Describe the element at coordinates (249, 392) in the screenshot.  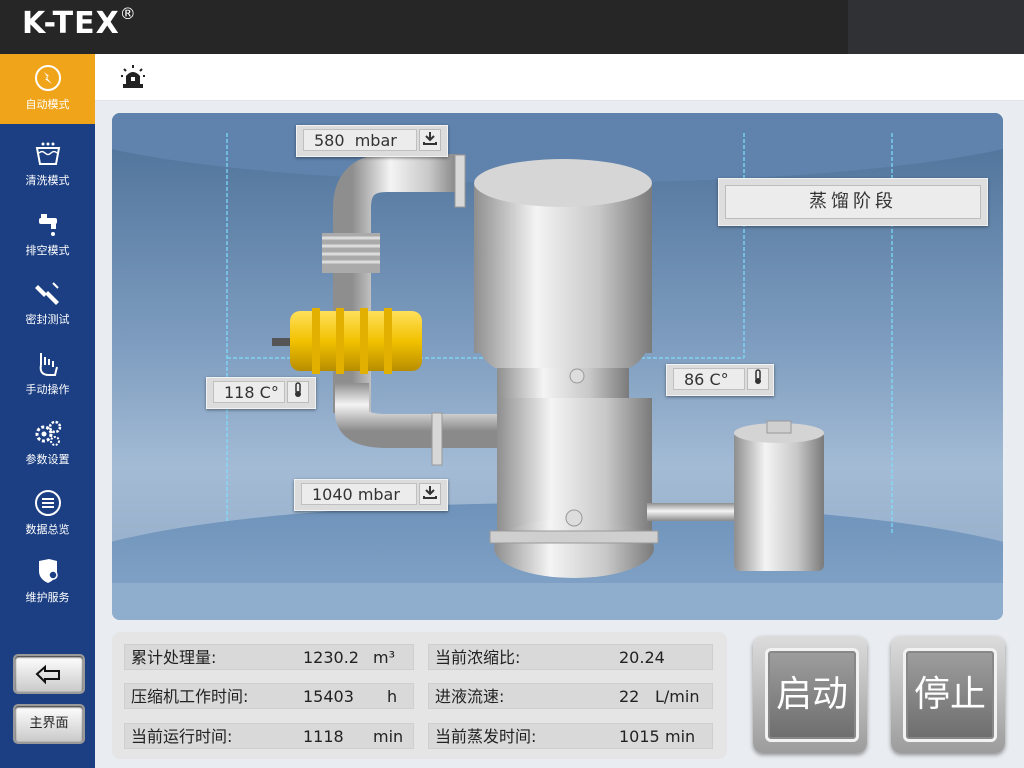
I see `temp-left-value: 118 C°` at that location.